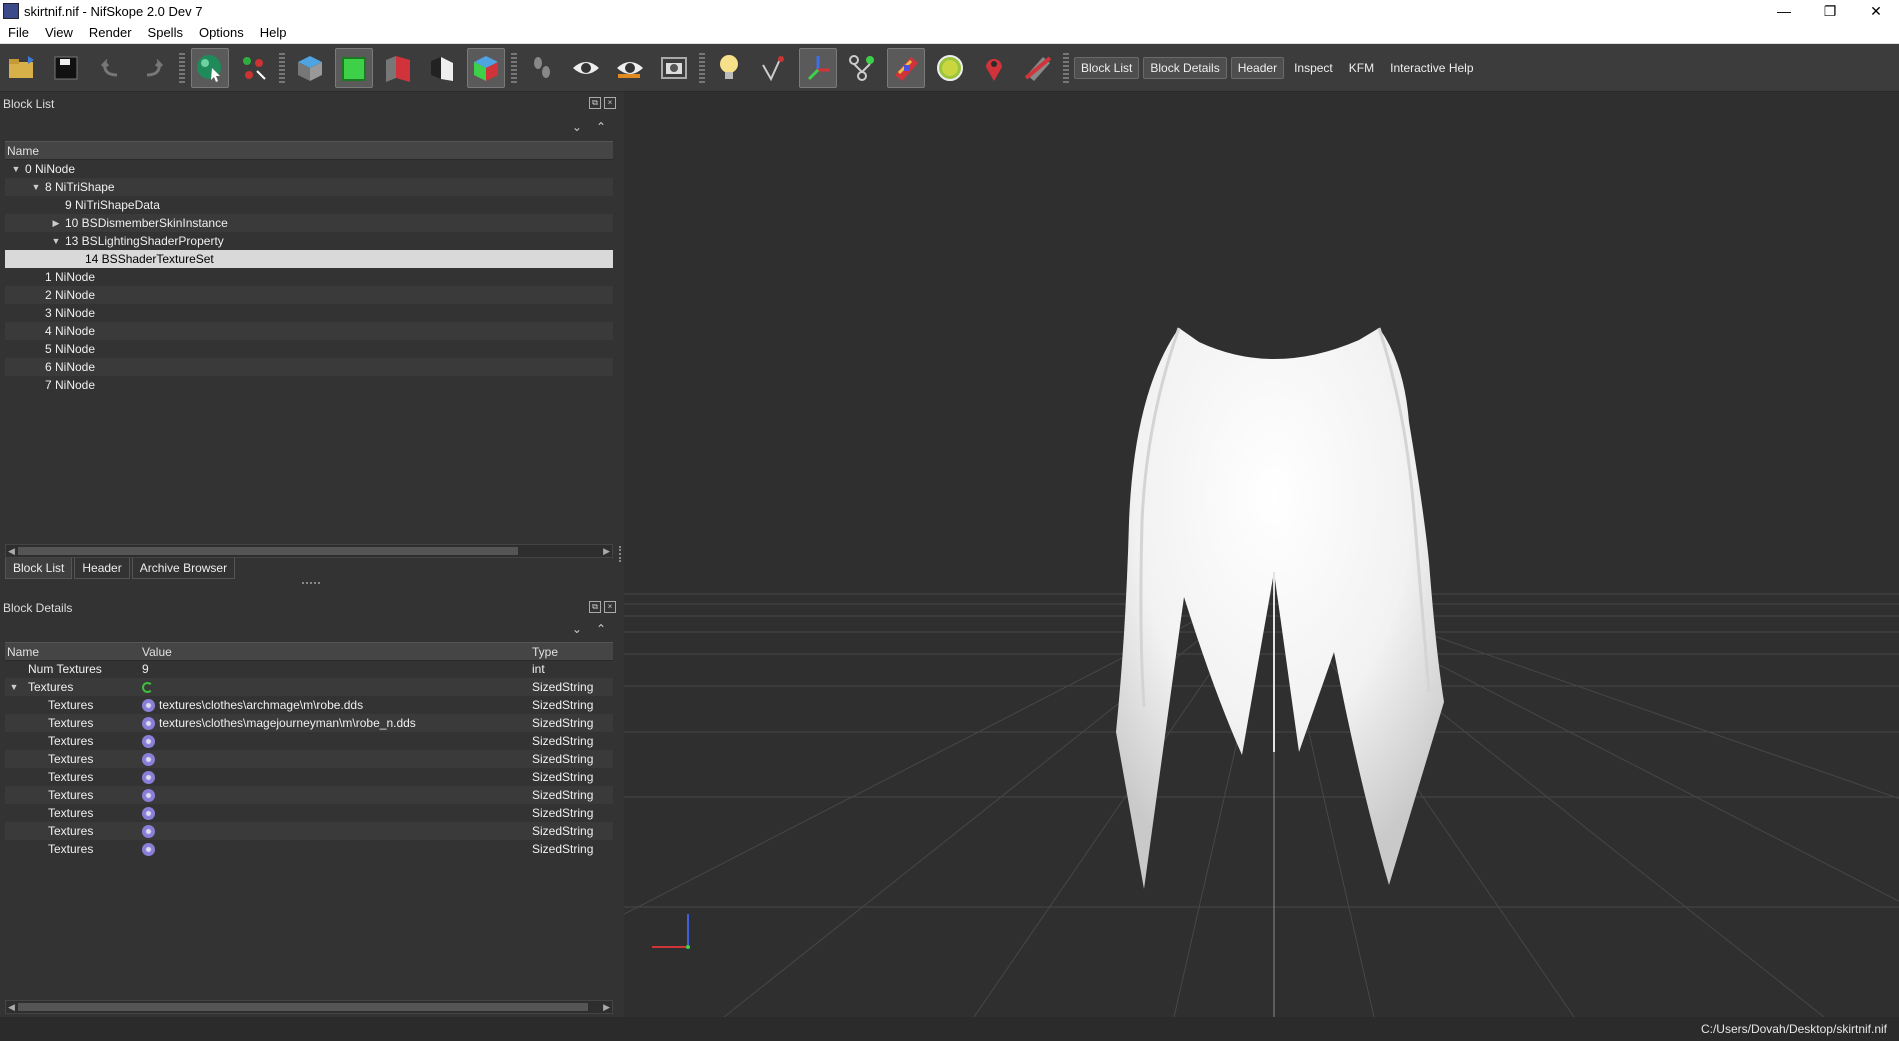 The image size is (1899, 1041). I want to click on block-details-horizontal-scrollbar: ◀ ▶, so click(309, 1007).